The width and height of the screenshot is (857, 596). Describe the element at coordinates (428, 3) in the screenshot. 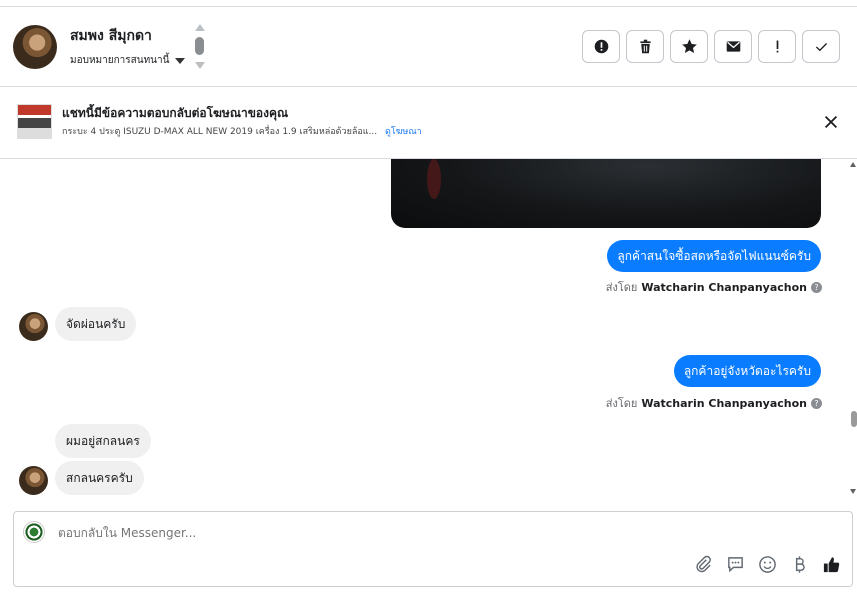

I see `top-edge` at that location.